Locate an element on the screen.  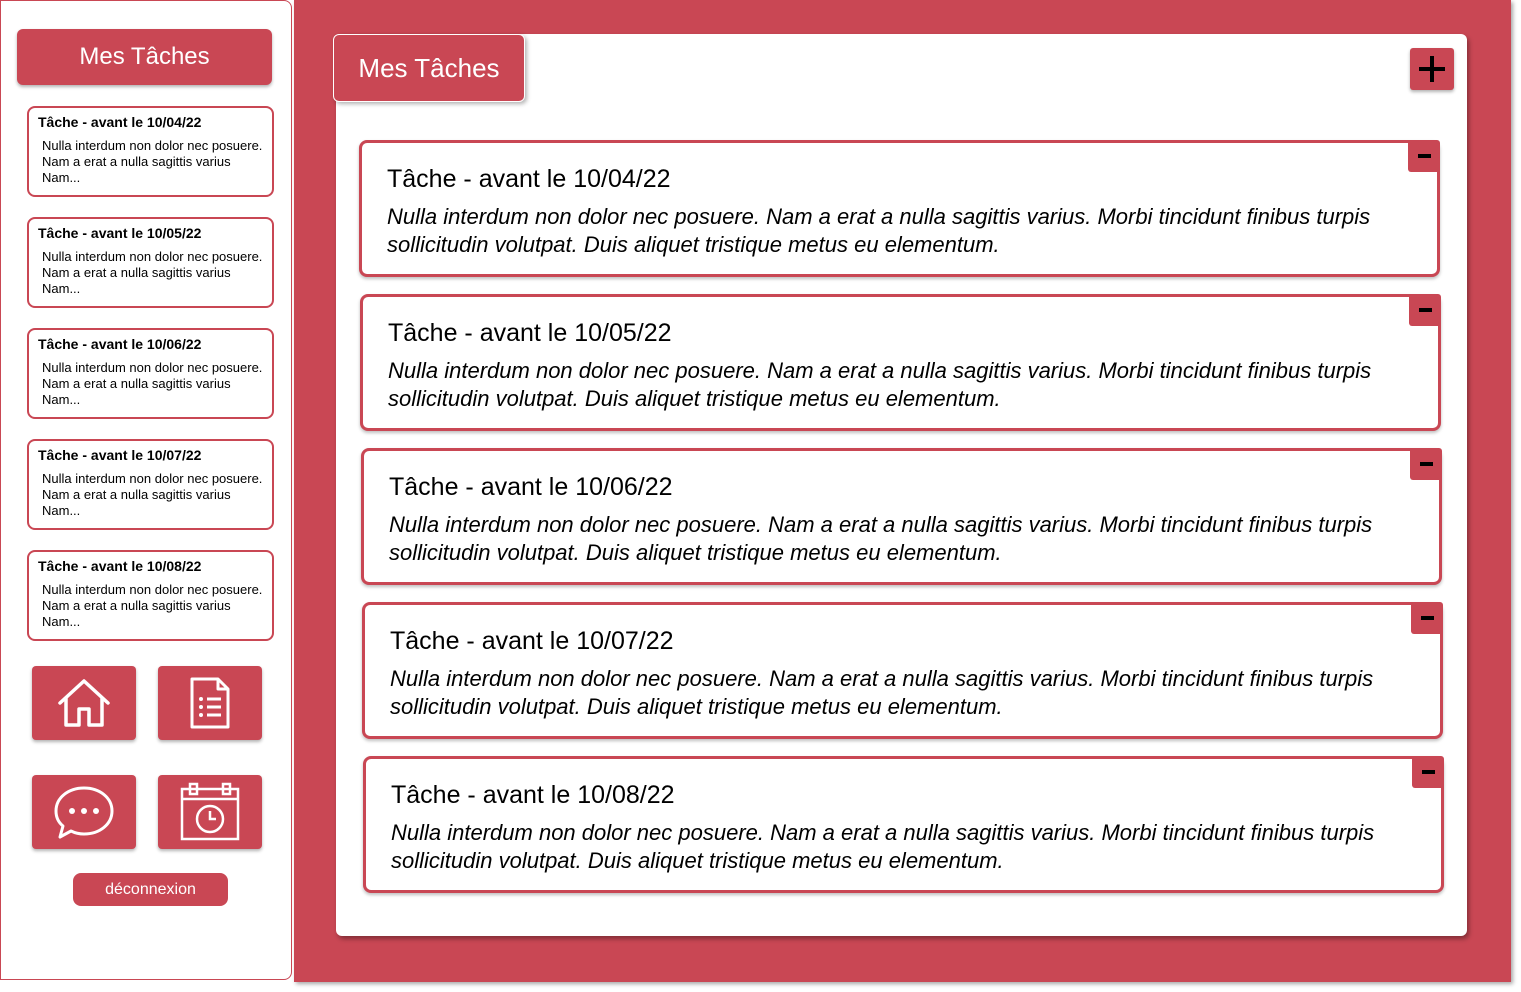
logout-button: déconnexion is located at coordinates (150, 889).